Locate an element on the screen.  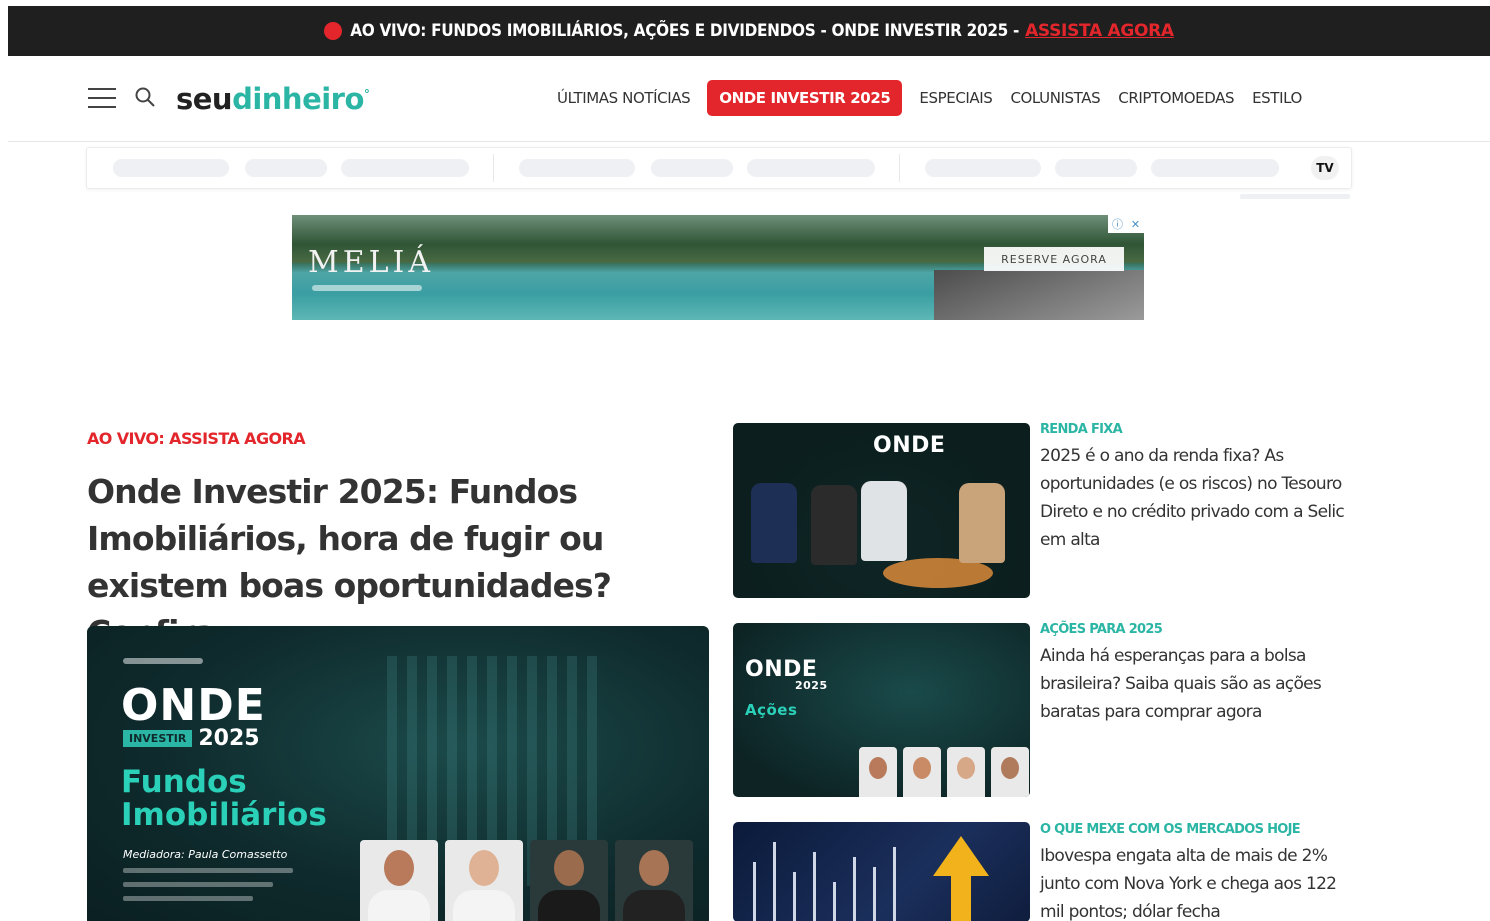
ad-banner: MELIÁ RESERVE AGORA ⓘ ✕ is located at coordinates (718, 267).